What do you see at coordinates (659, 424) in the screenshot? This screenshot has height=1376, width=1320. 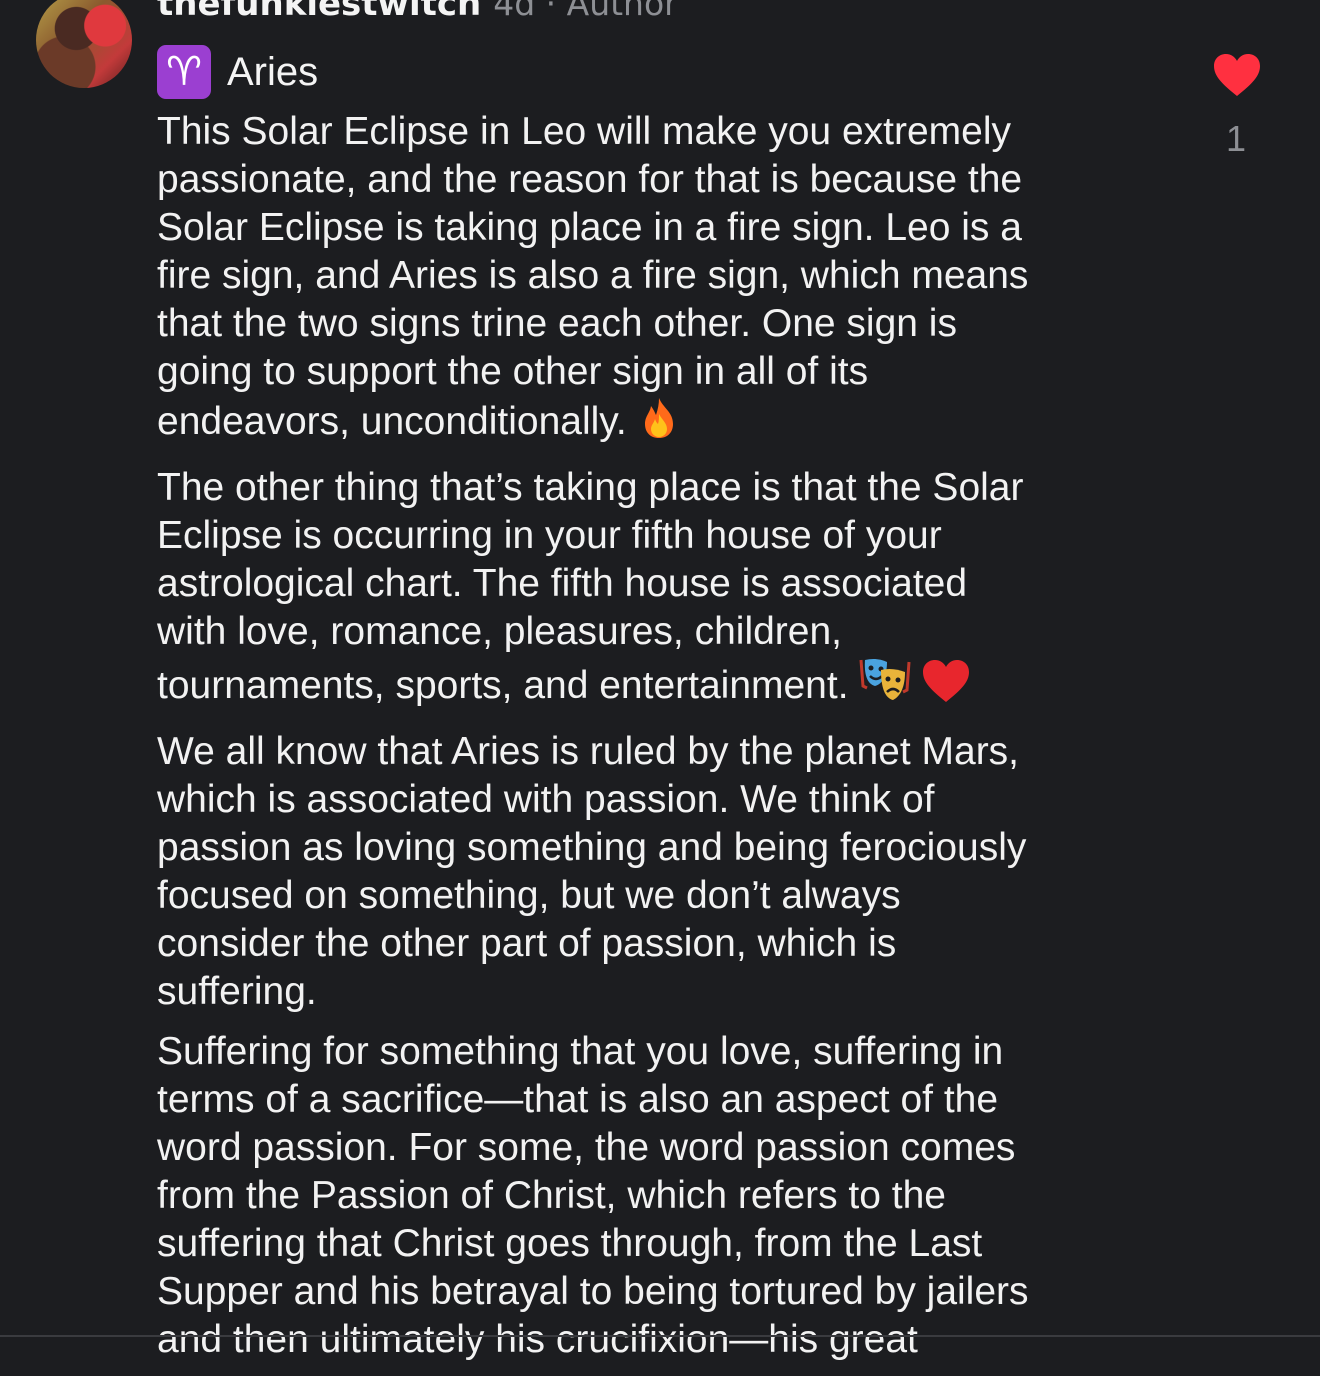 I see `fire-icon` at bounding box center [659, 424].